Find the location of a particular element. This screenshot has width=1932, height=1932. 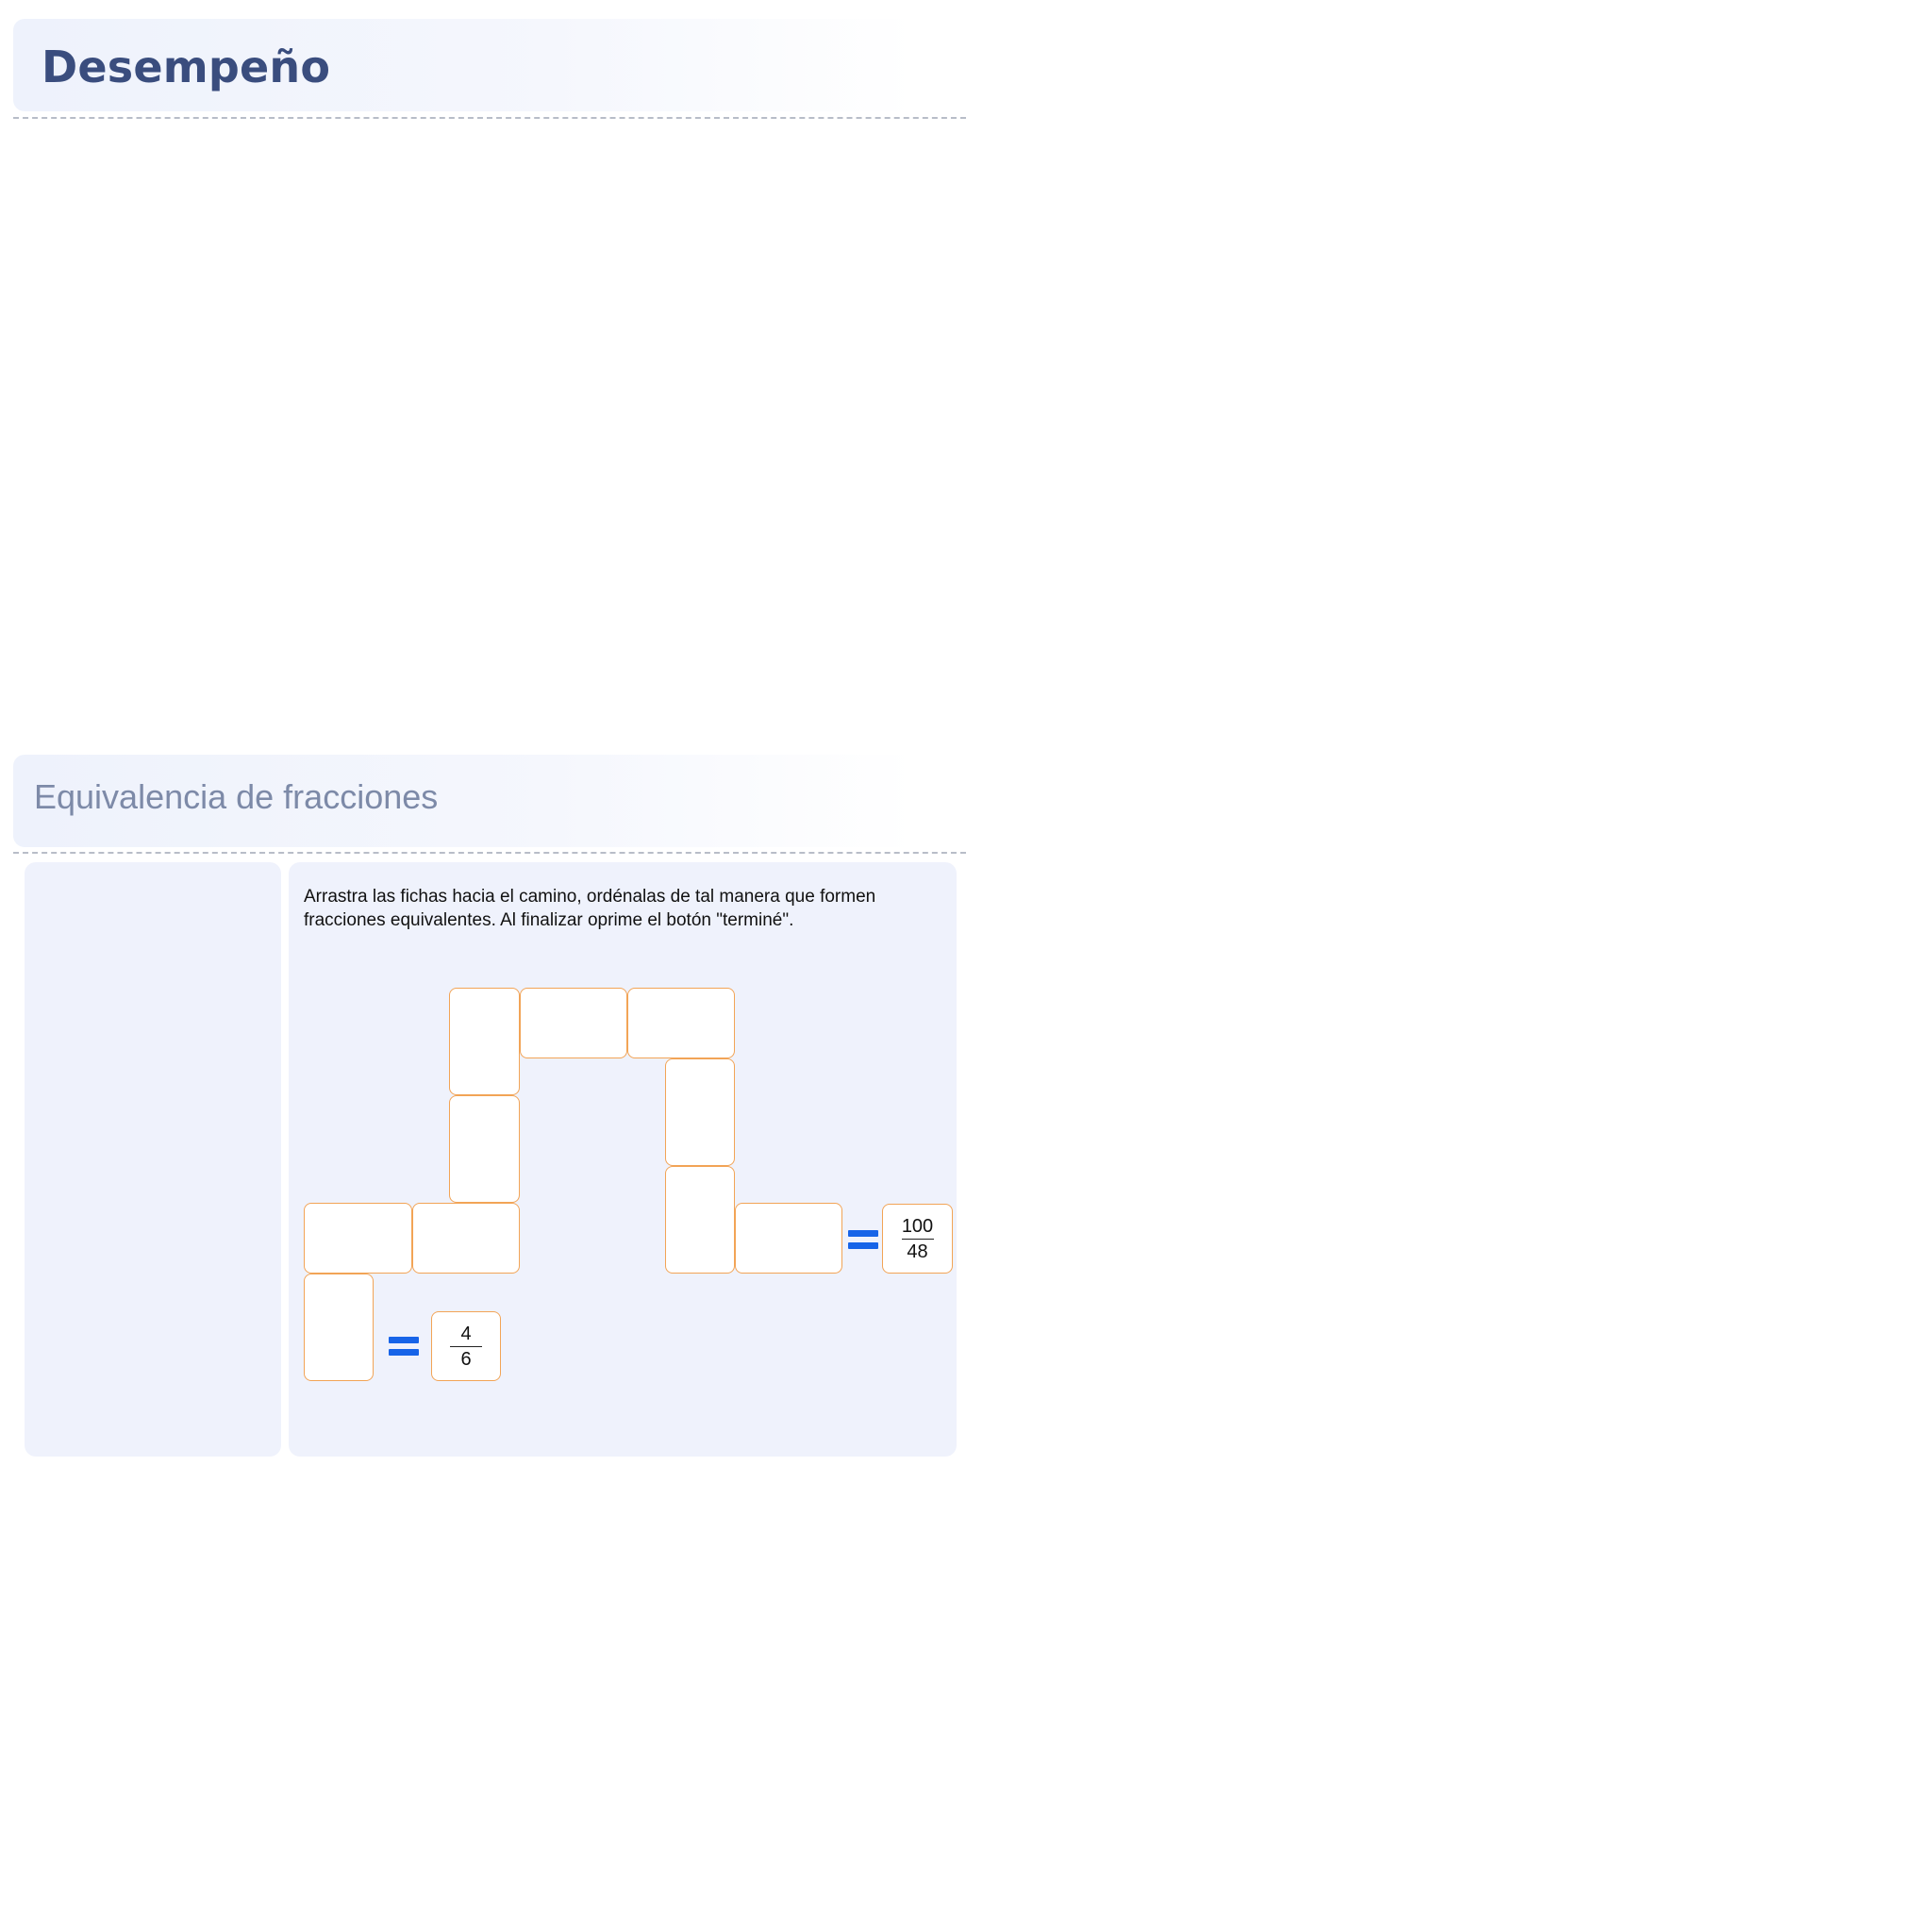

tiles-tray-panel is located at coordinates (153, 1160).